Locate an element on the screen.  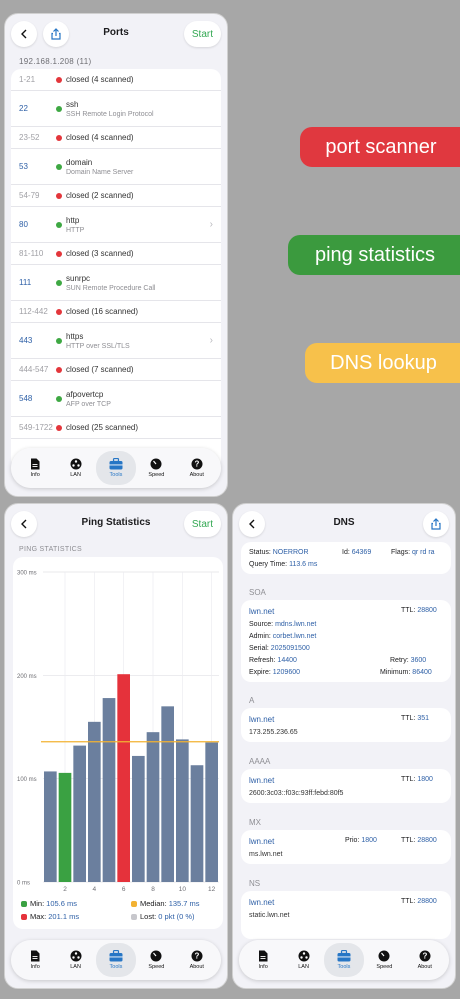
mx-prio: Prio: 1800 is located at coordinates (361, 840).